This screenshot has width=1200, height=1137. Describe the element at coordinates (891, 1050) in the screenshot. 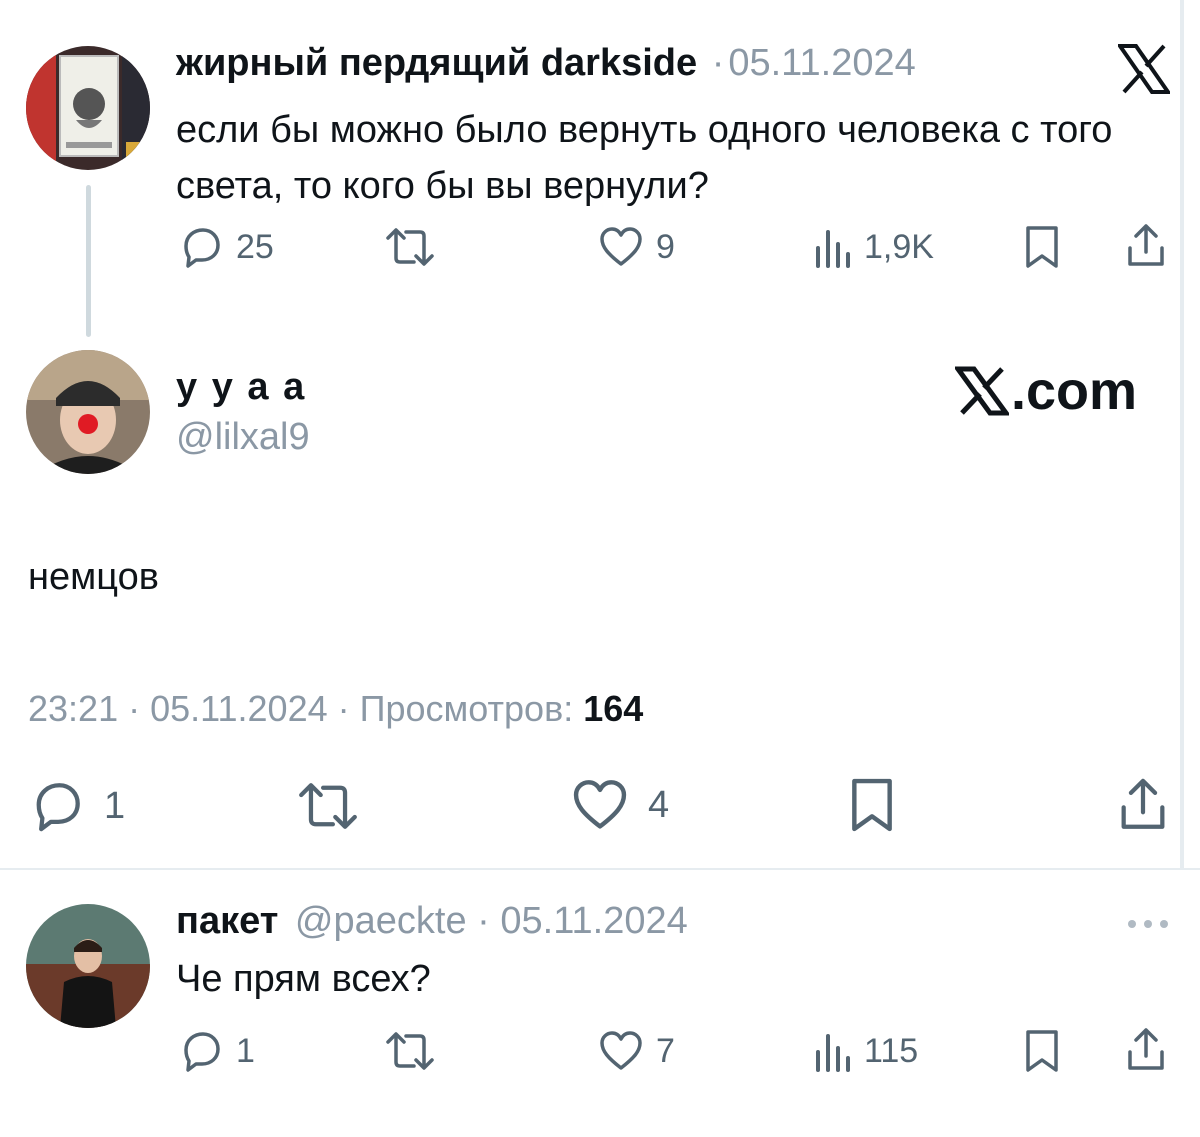

I see `views-count: 115` at that location.